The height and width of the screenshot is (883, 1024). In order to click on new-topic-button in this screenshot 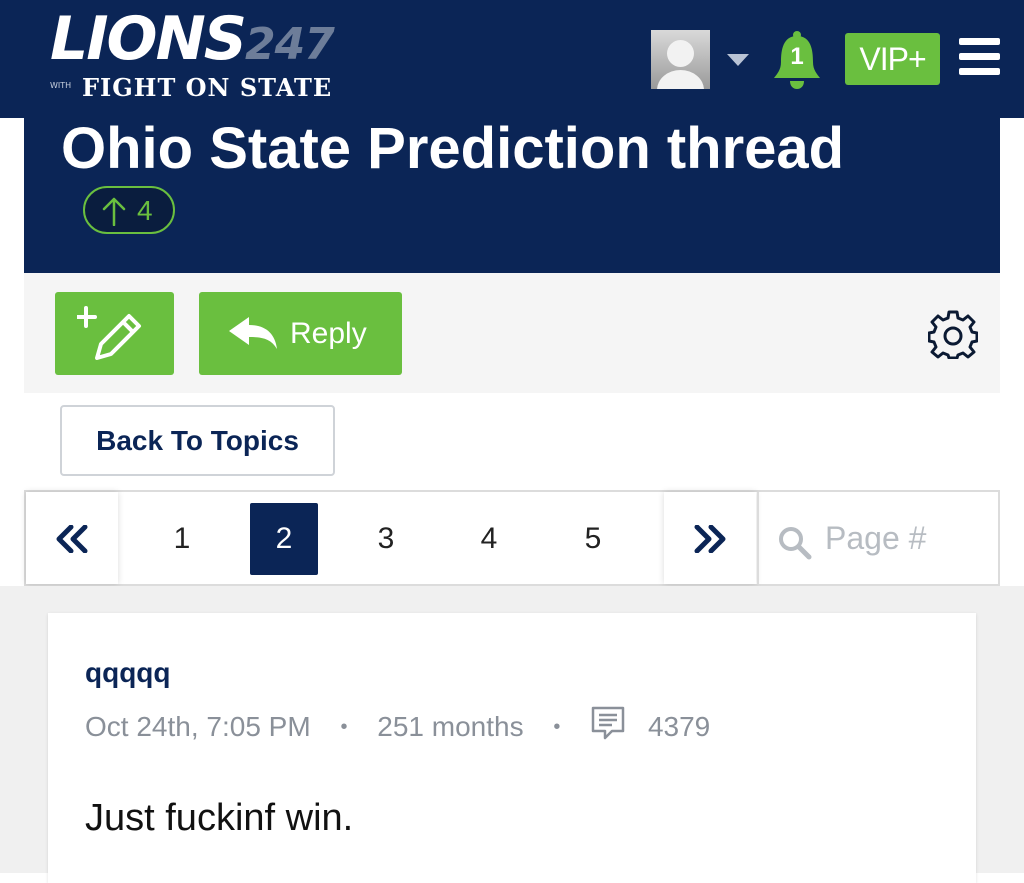, I will do `click(114, 333)`.